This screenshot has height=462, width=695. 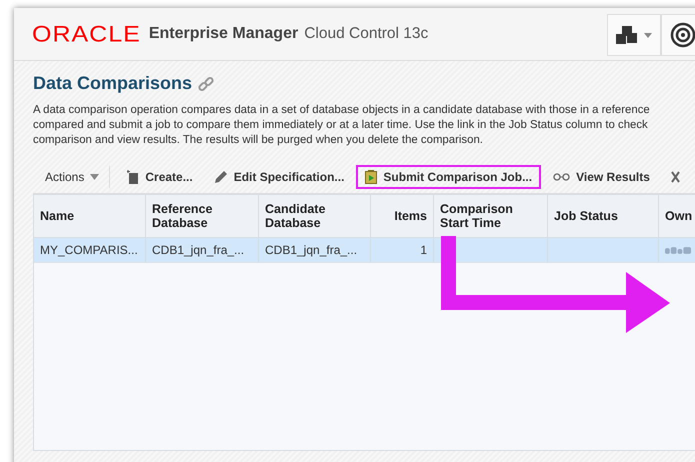 I want to click on pencil-icon, so click(x=221, y=177).